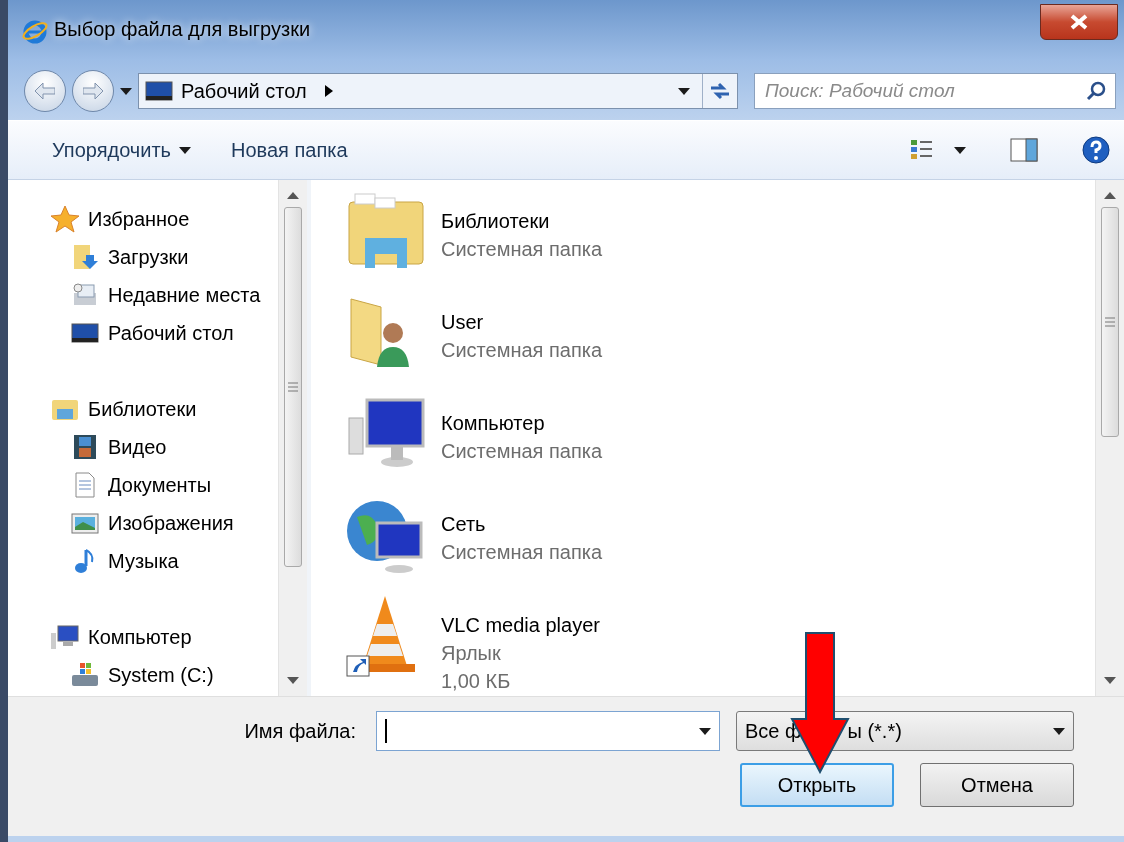 Image resolution: width=1124 pixels, height=842 pixels. Describe the element at coordinates (922, 150) in the screenshot. I see `view-options-icon` at that location.